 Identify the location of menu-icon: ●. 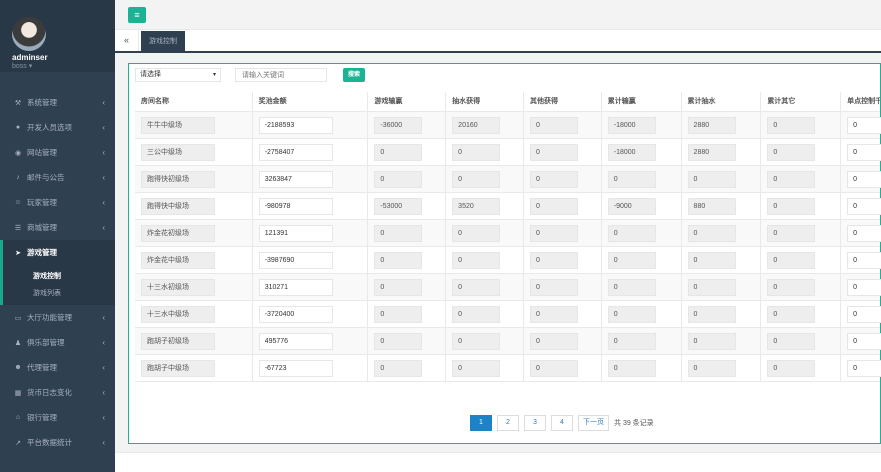
(18, 127).